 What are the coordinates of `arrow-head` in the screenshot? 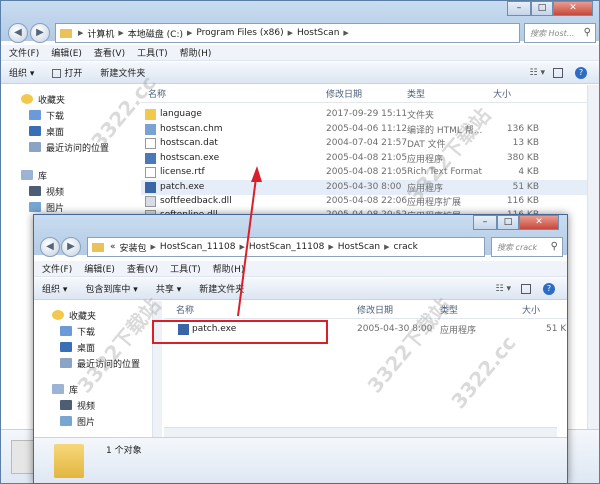 It's located at (256, 174).